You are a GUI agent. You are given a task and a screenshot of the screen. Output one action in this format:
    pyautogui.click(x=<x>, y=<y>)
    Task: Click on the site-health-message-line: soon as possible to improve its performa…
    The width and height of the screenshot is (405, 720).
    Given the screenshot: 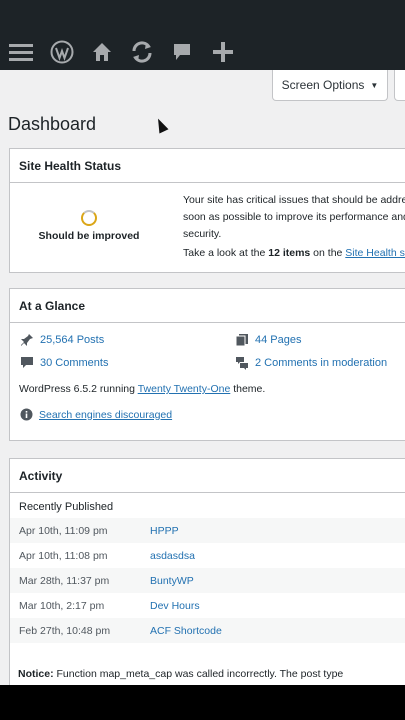 What is the action you would take?
    pyautogui.click(x=294, y=217)
    